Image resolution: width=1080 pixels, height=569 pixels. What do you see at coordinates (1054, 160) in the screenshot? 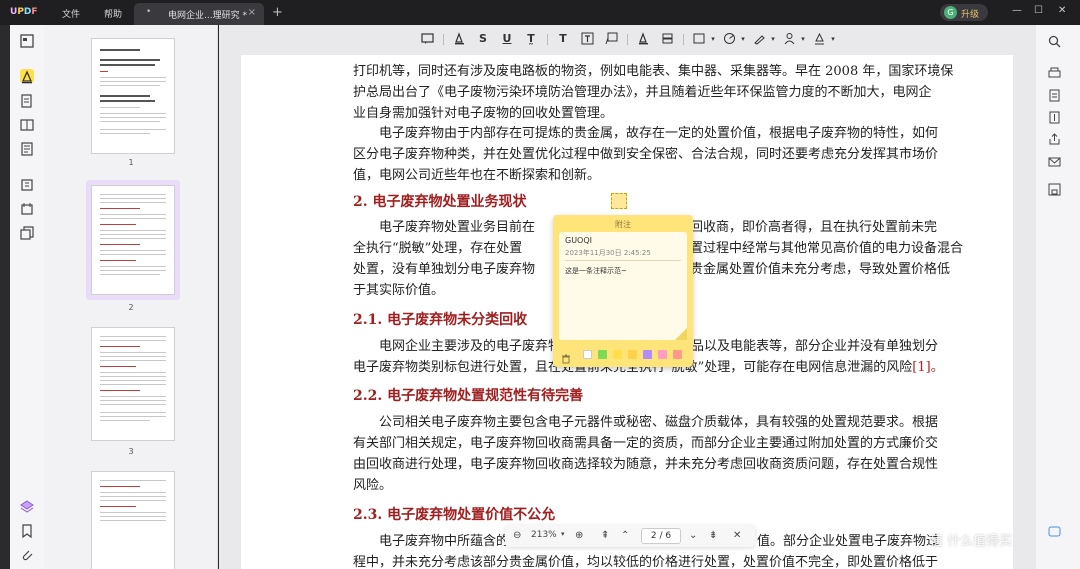
I see `email-icon` at bounding box center [1054, 160].